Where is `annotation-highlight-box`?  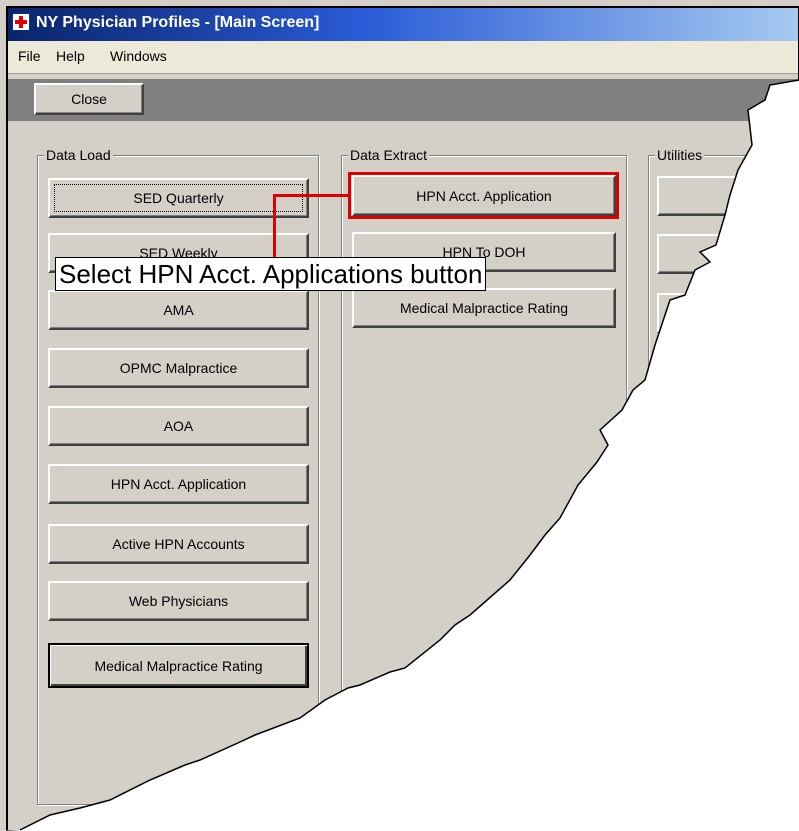 annotation-highlight-box is located at coordinates (483, 195).